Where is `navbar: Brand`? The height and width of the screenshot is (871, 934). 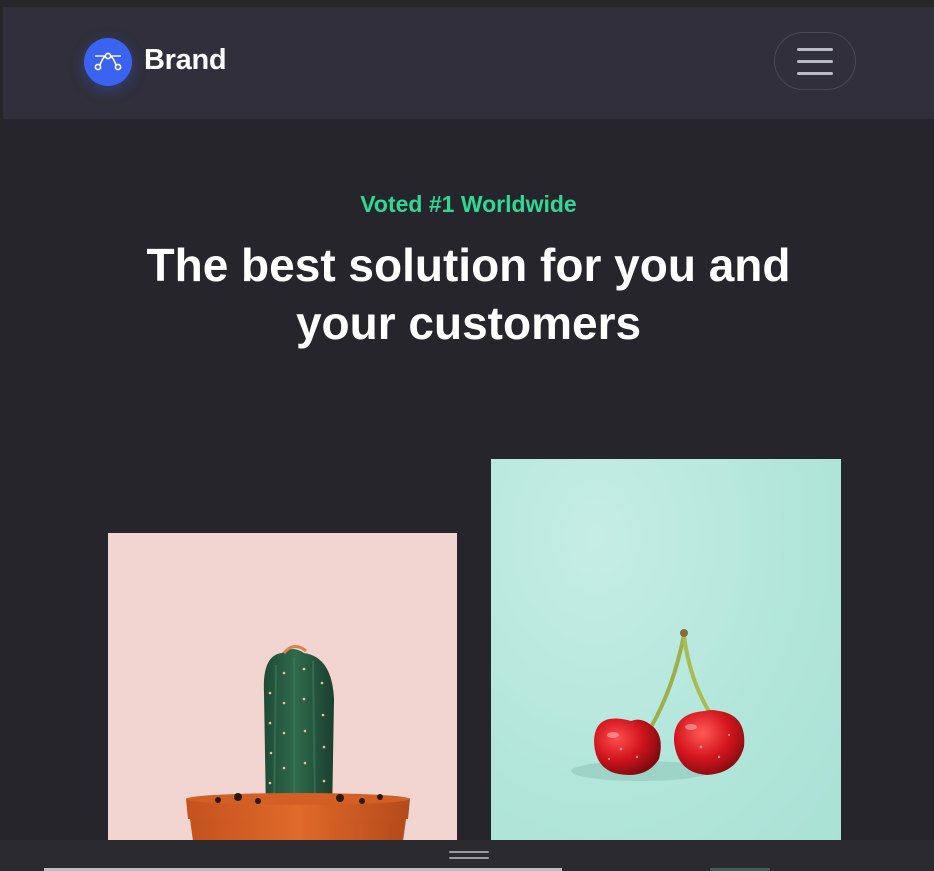 navbar: Brand is located at coordinates (468, 63).